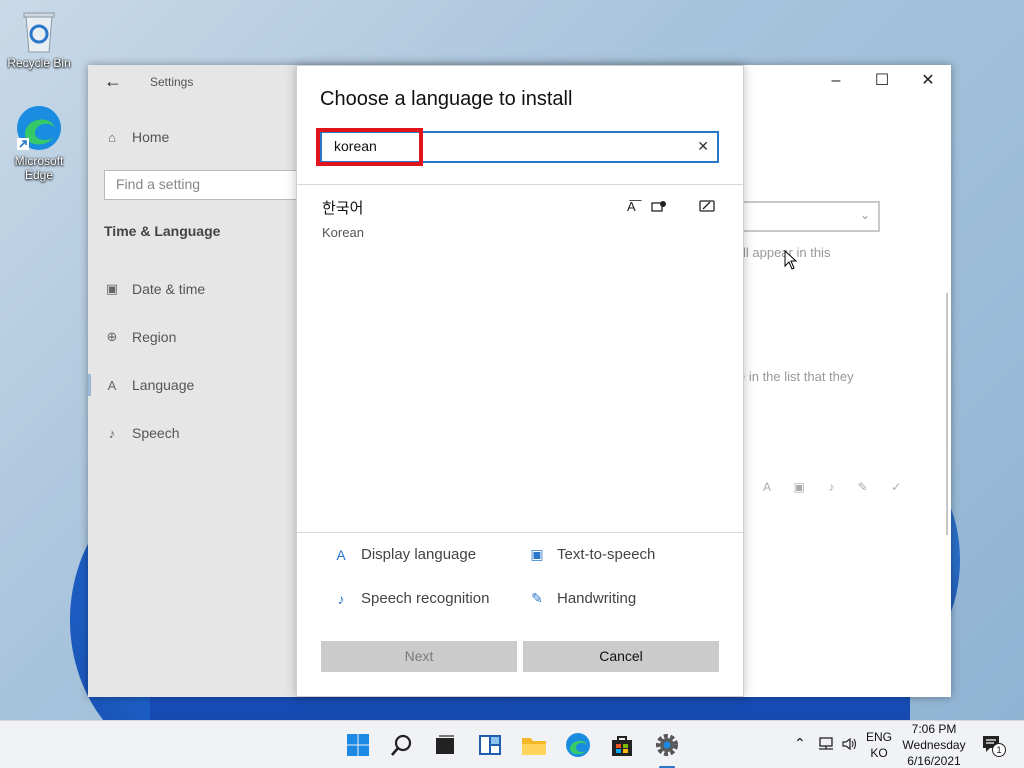 The image size is (1024, 768). I want to click on windows-logo-icon, so click(358, 745).